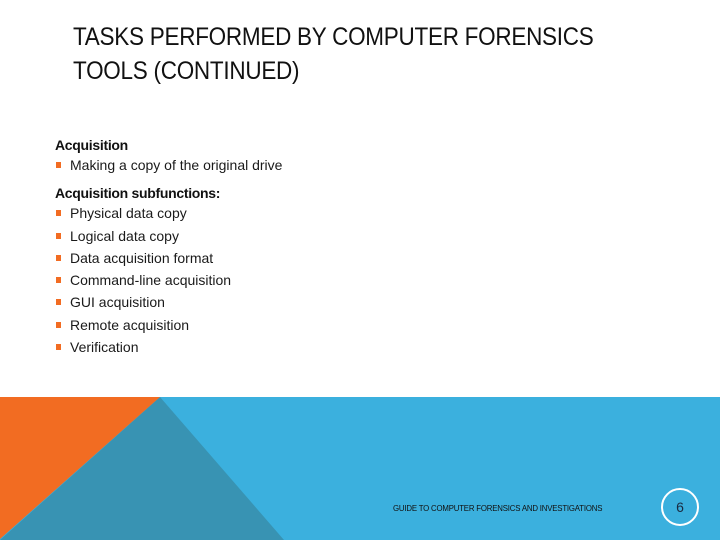 This screenshot has width=720, height=540. I want to click on list-item: Data acquisition format, so click(355, 258).